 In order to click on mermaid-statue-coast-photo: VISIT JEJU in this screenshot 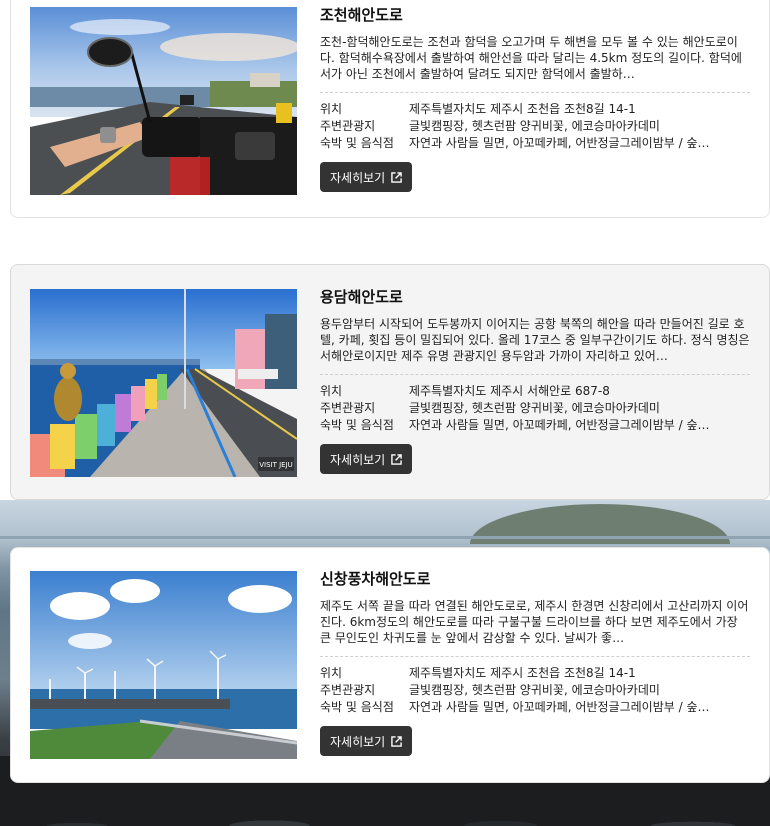, I will do `click(163, 383)`.